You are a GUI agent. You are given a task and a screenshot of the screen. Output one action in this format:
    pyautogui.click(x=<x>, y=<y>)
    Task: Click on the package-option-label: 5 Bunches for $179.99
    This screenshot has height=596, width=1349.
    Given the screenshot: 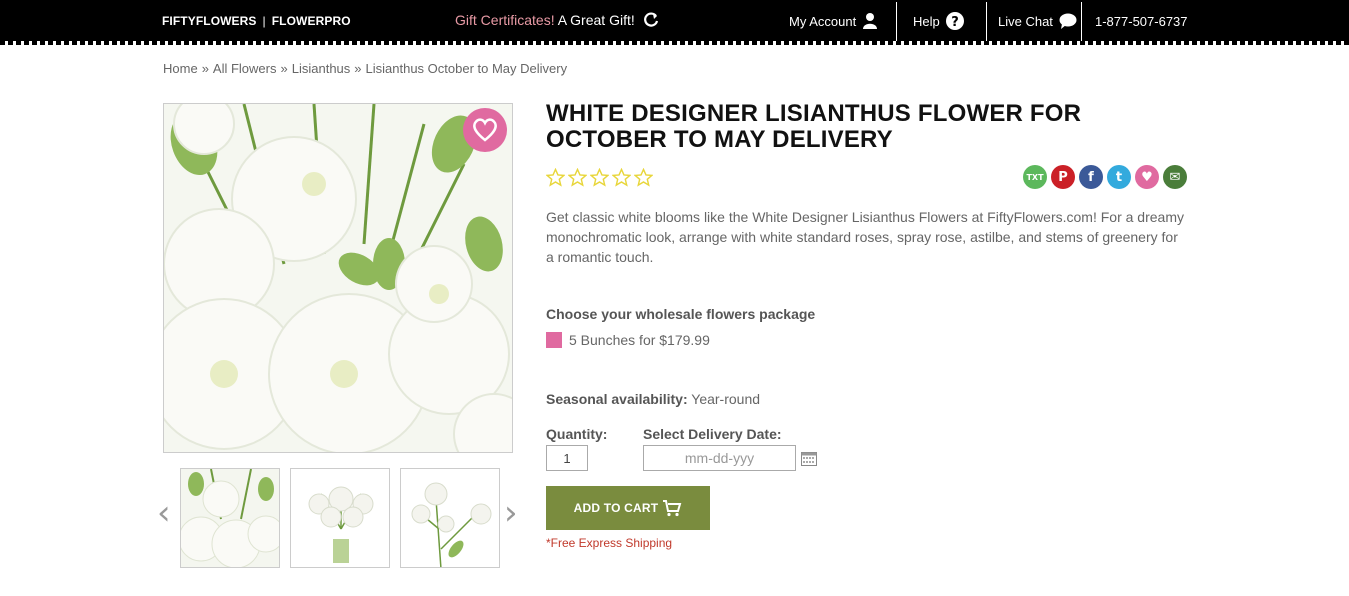 What is the action you would take?
    pyautogui.click(x=639, y=340)
    